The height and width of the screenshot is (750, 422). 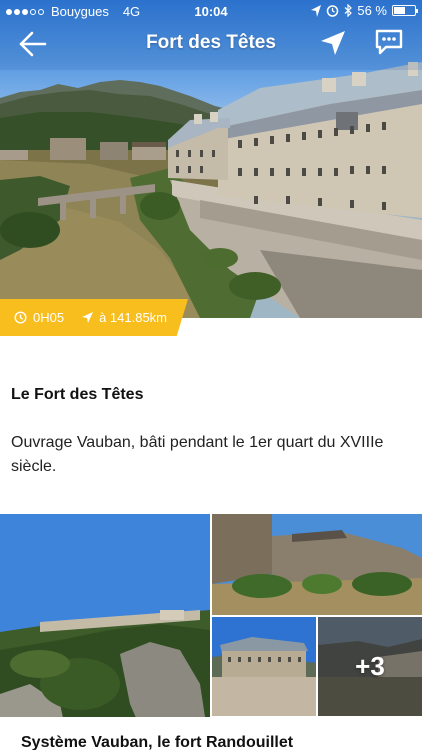 What do you see at coordinates (316, 10) in the screenshot?
I see `location-services-icon` at bounding box center [316, 10].